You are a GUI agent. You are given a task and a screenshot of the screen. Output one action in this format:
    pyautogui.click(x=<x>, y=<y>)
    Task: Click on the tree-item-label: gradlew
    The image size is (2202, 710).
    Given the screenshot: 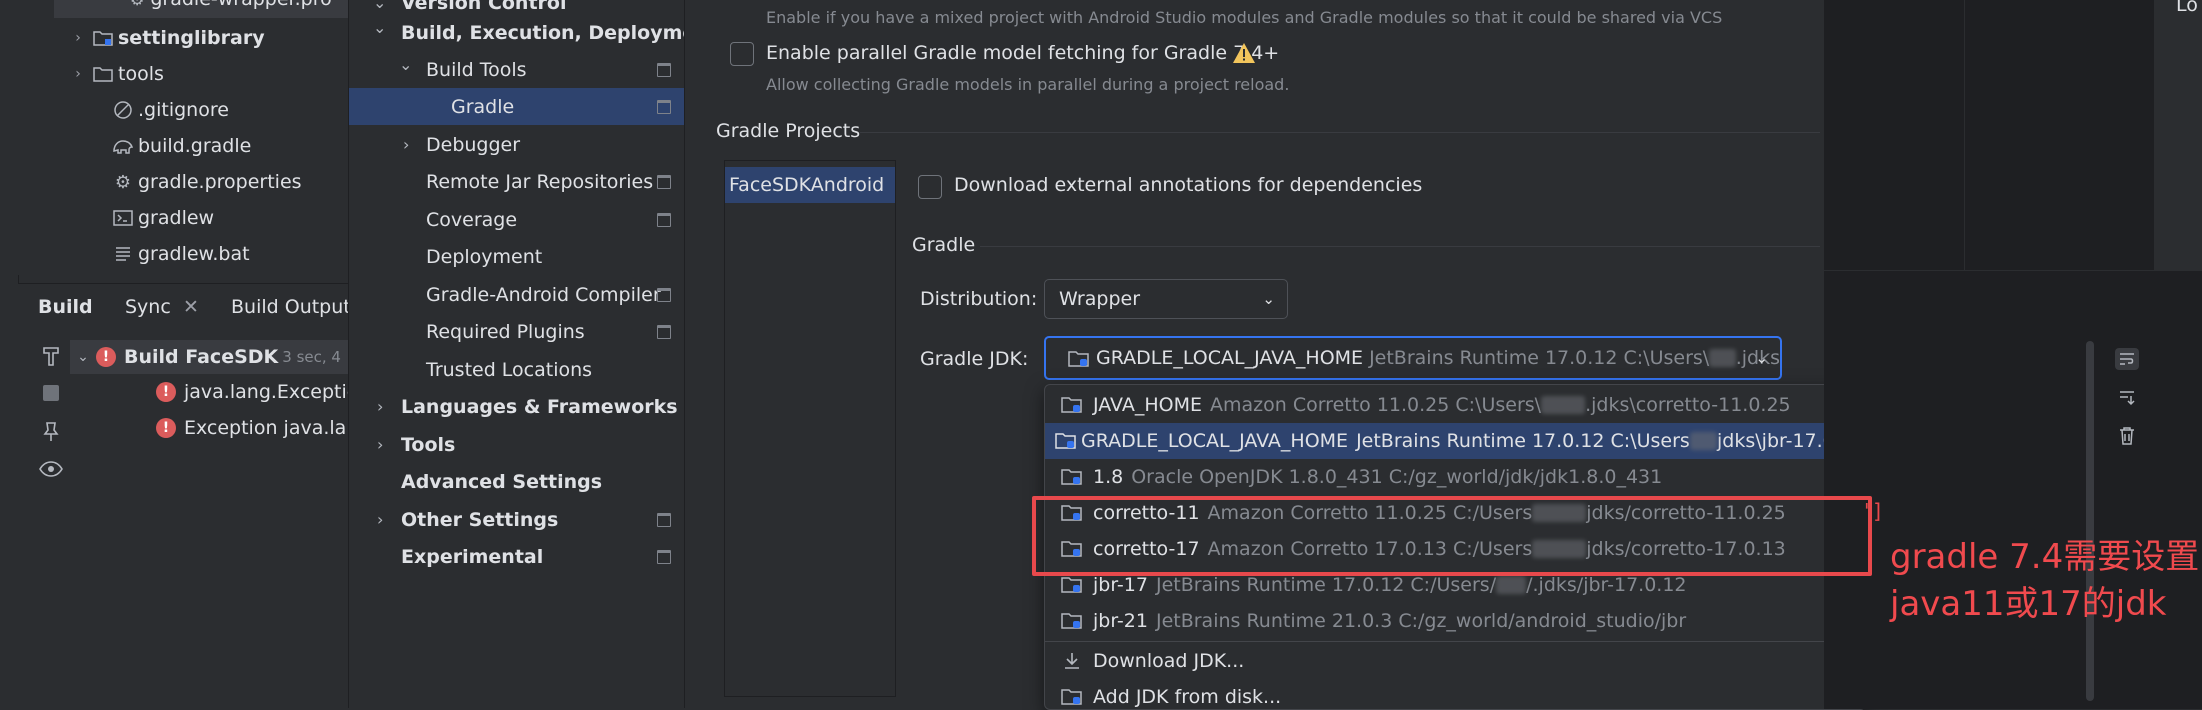 What is the action you would take?
    pyautogui.click(x=176, y=218)
    